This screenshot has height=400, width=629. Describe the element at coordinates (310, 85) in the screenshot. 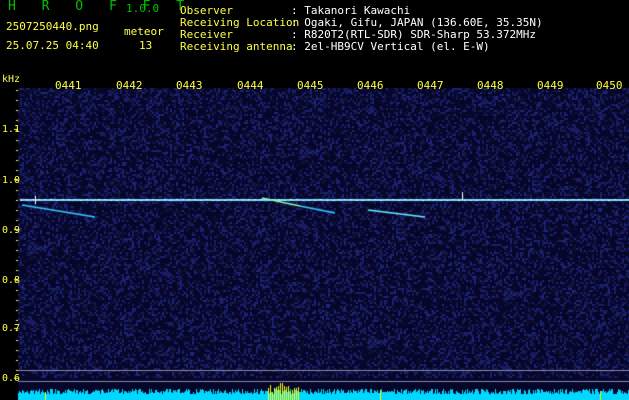

I see `time-tick: 0445` at that location.